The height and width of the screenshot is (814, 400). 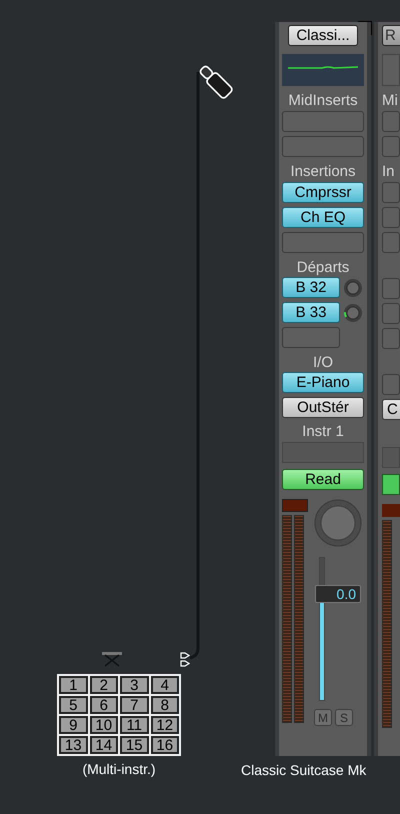 What do you see at coordinates (323, 217) in the screenshot?
I see `slot-button: Ch EQ` at bounding box center [323, 217].